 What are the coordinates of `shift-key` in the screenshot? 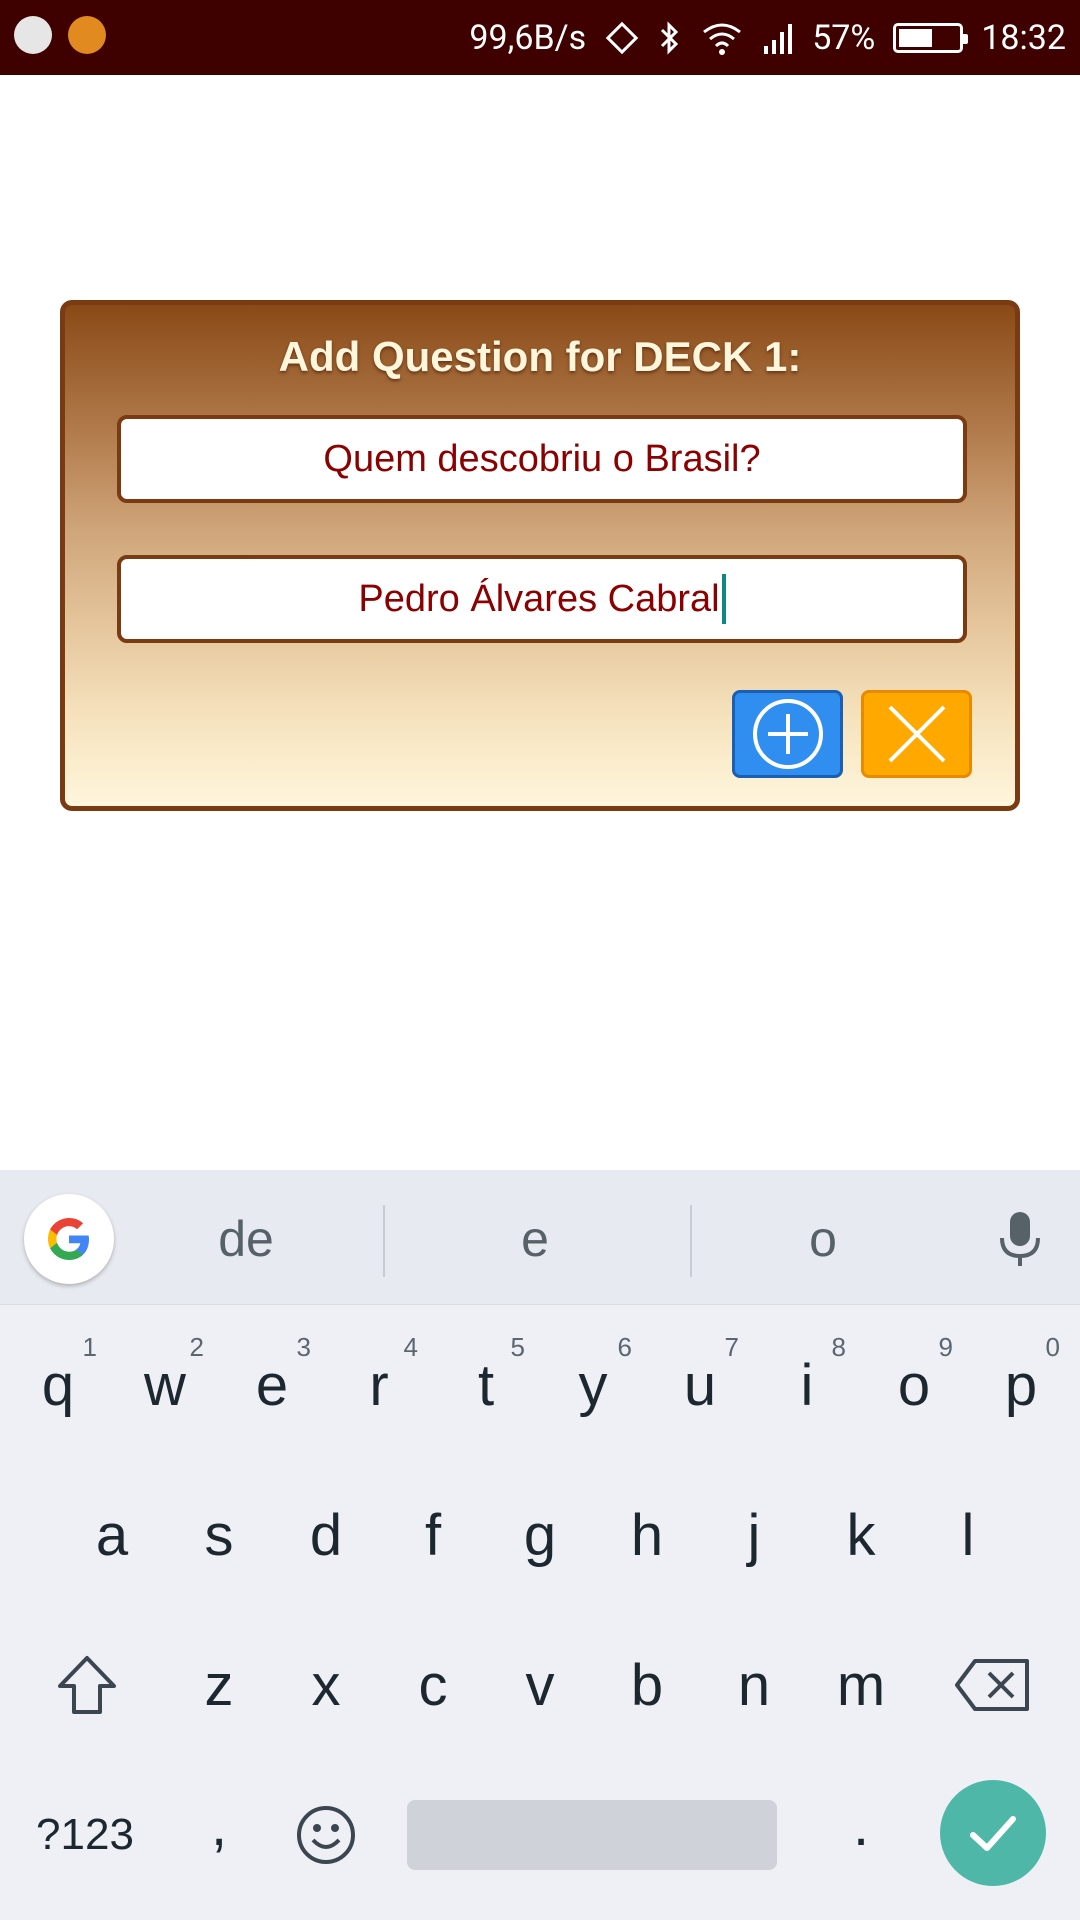 It's located at (87, 1685).